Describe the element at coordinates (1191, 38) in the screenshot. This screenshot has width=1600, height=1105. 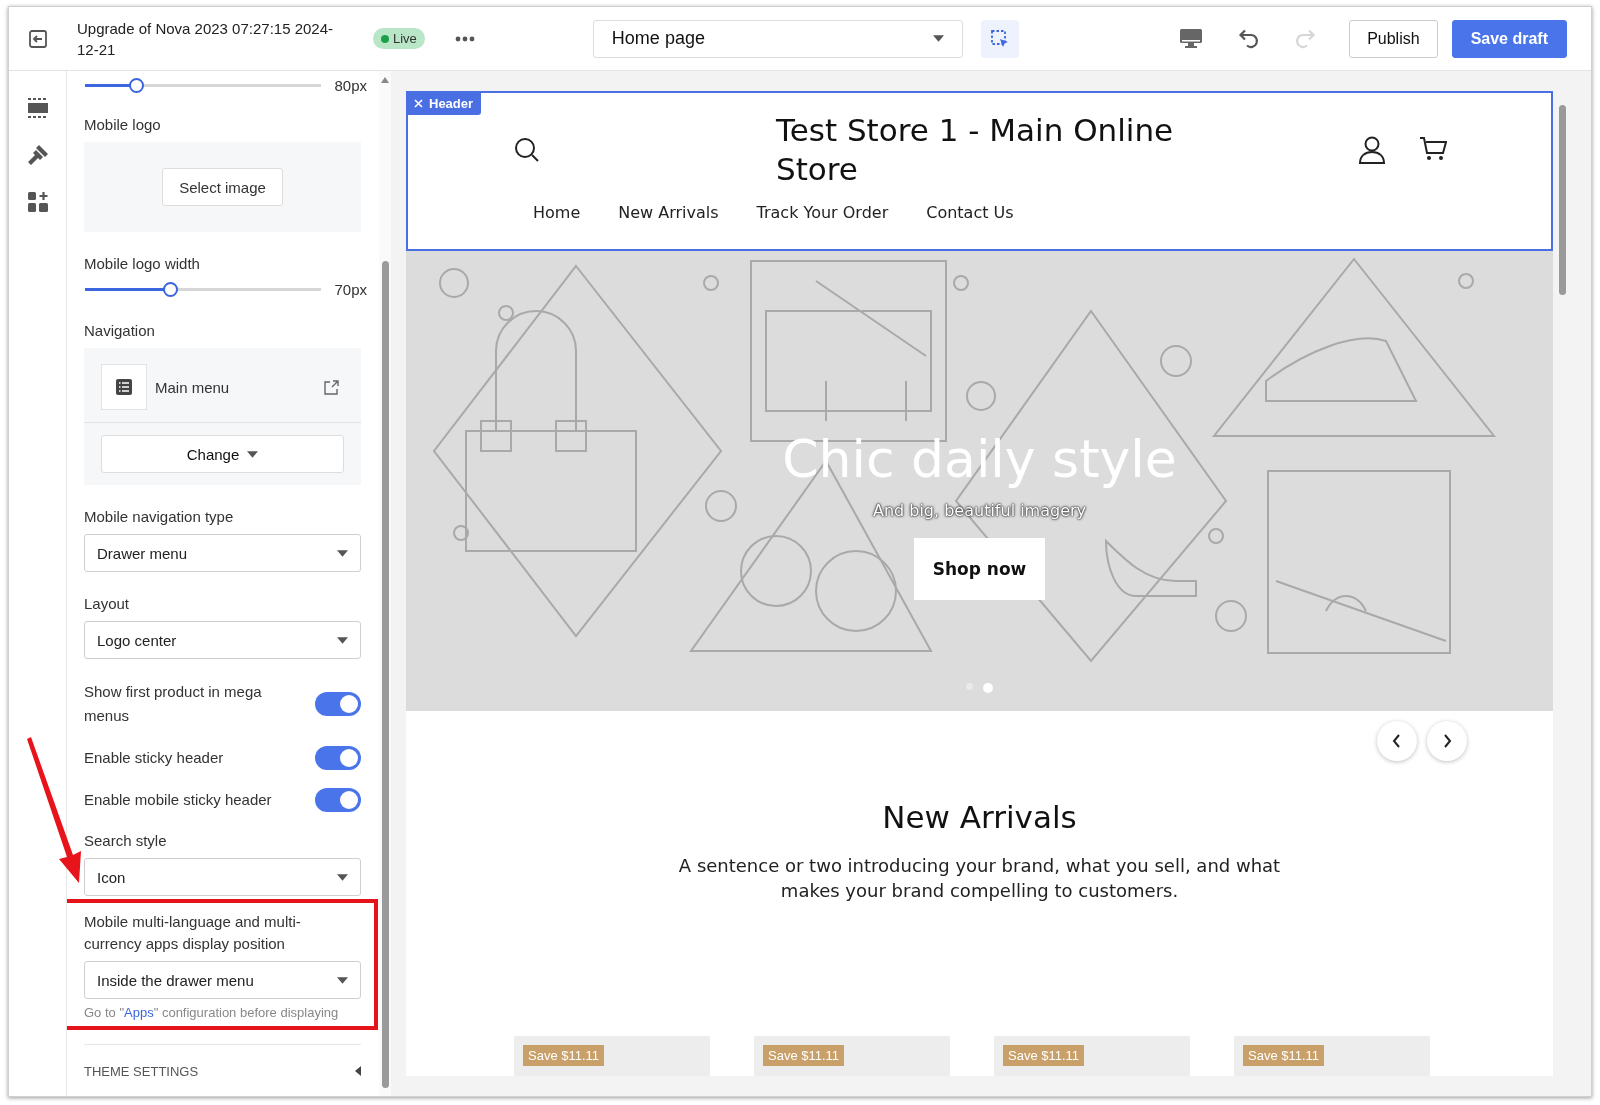
I see `desktop-icon` at that location.